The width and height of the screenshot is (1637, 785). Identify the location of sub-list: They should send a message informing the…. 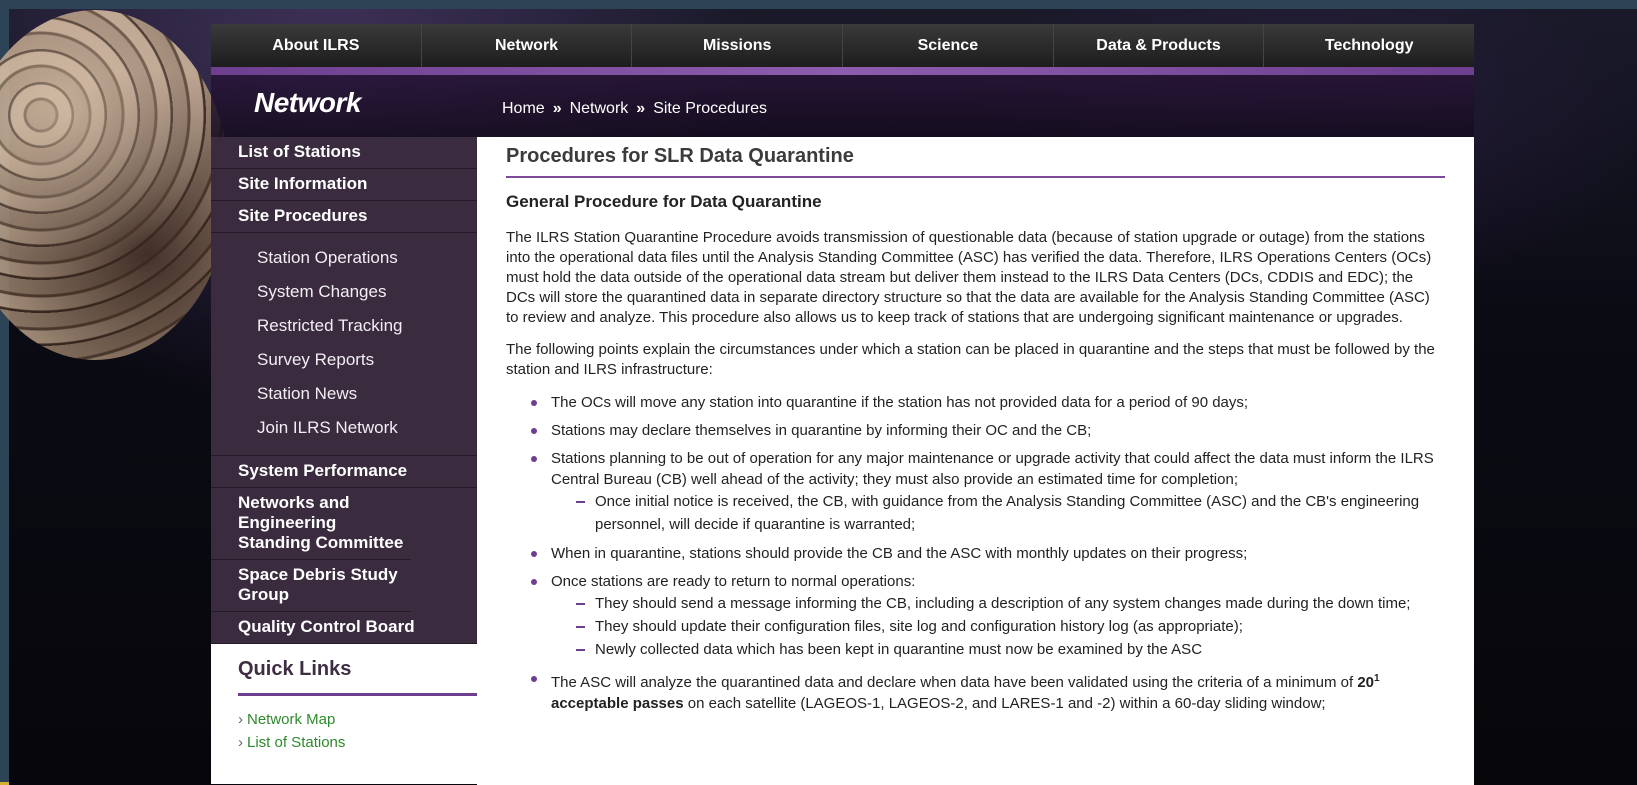
(998, 626).